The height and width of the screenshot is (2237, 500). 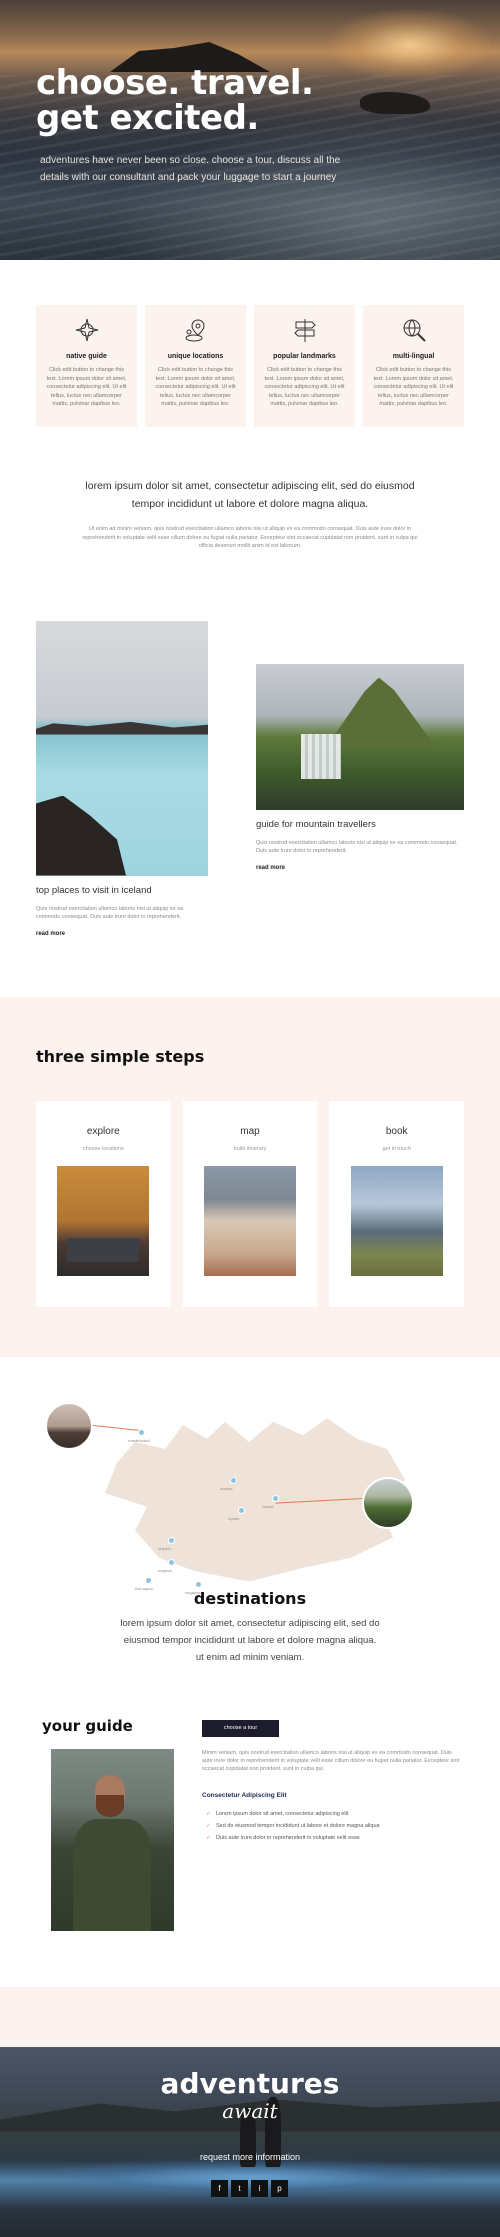 What do you see at coordinates (195, 330) in the screenshot?
I see `location-pin-icon` at bounding box center [195, 330].